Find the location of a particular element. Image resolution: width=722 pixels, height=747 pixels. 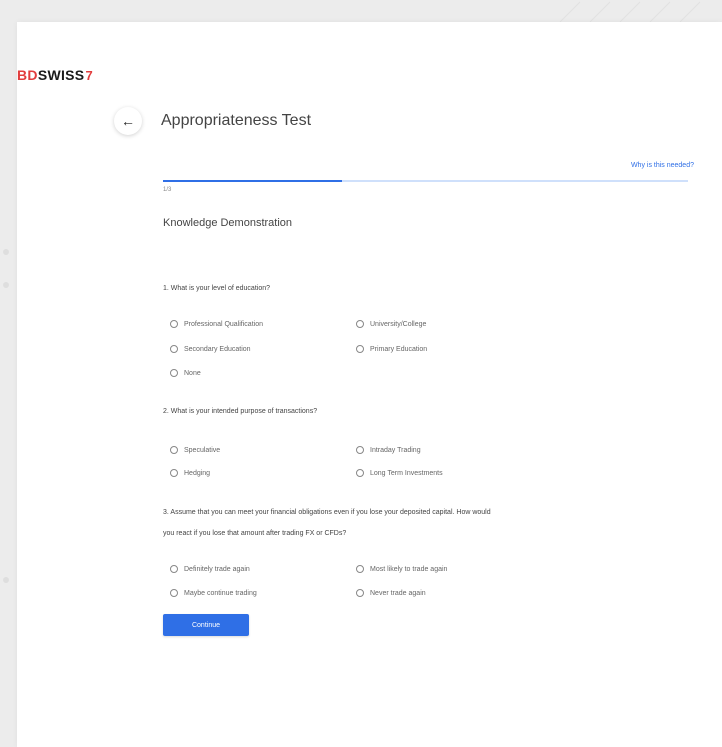

back-button: ← is located at coordinates (128, 121).